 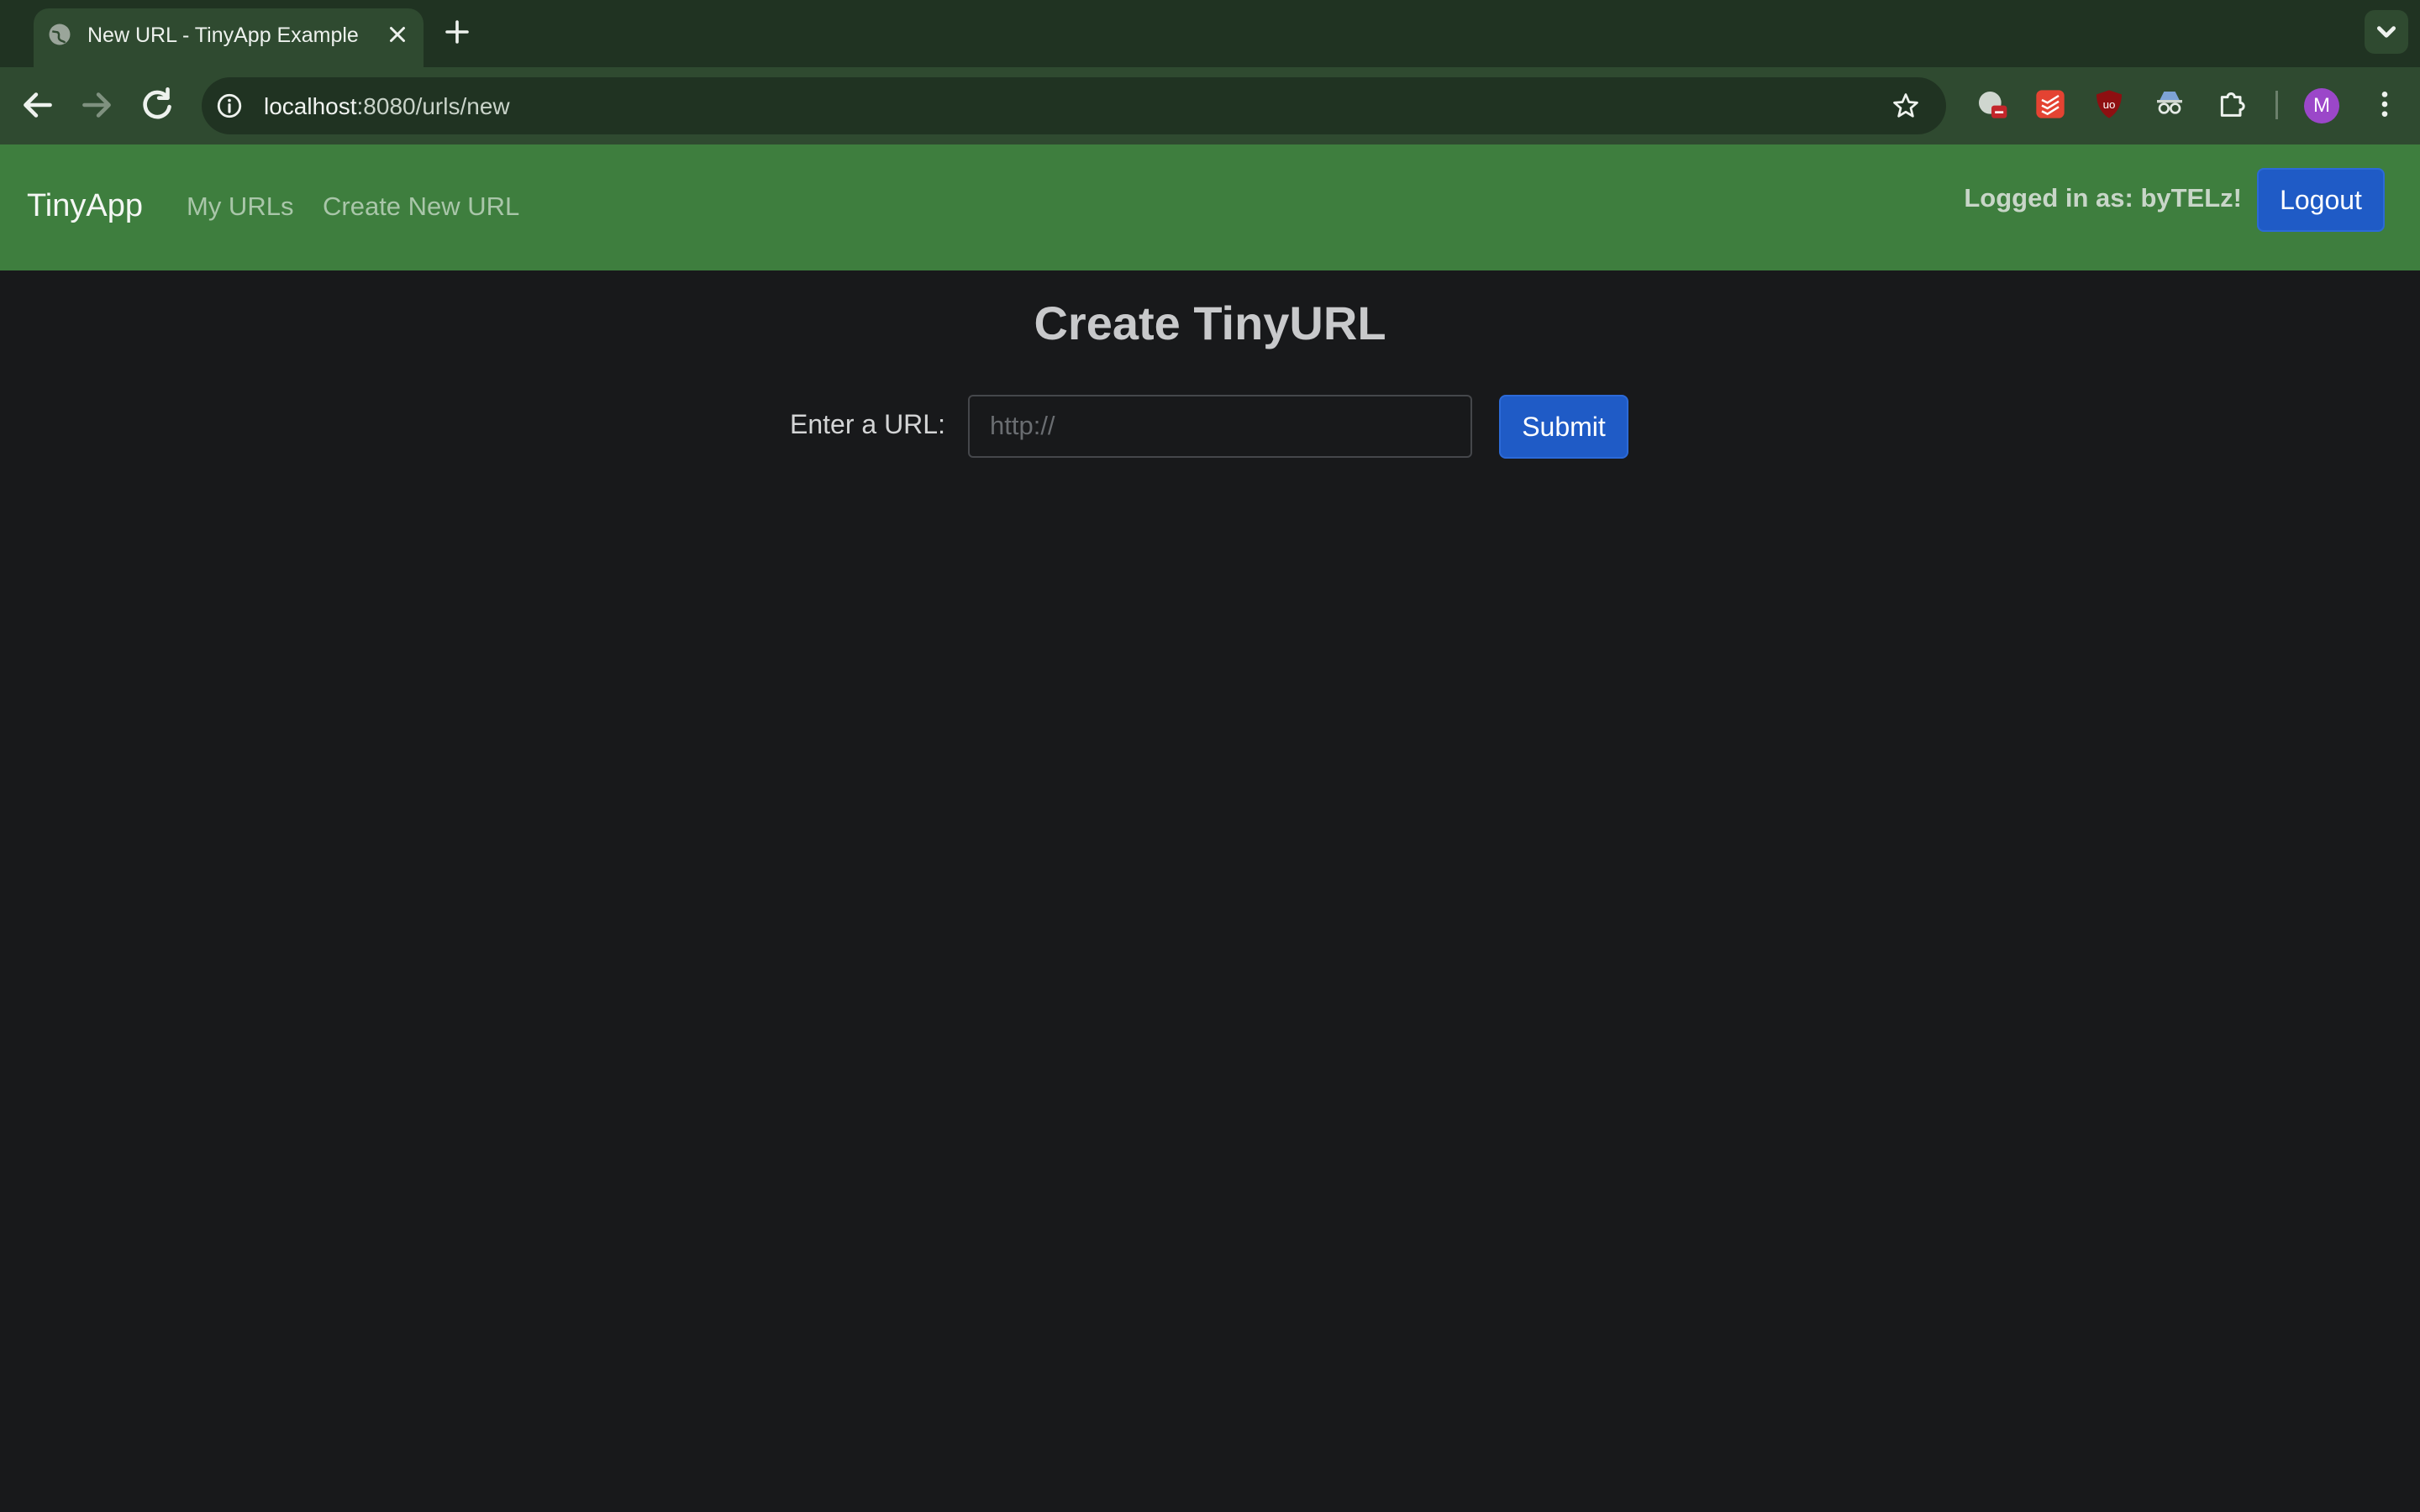 What do you see at coordinates (240, 207) in the screenshot?
I see `nav-link-my-urls: My URLs` at bounding box center [240, 207].